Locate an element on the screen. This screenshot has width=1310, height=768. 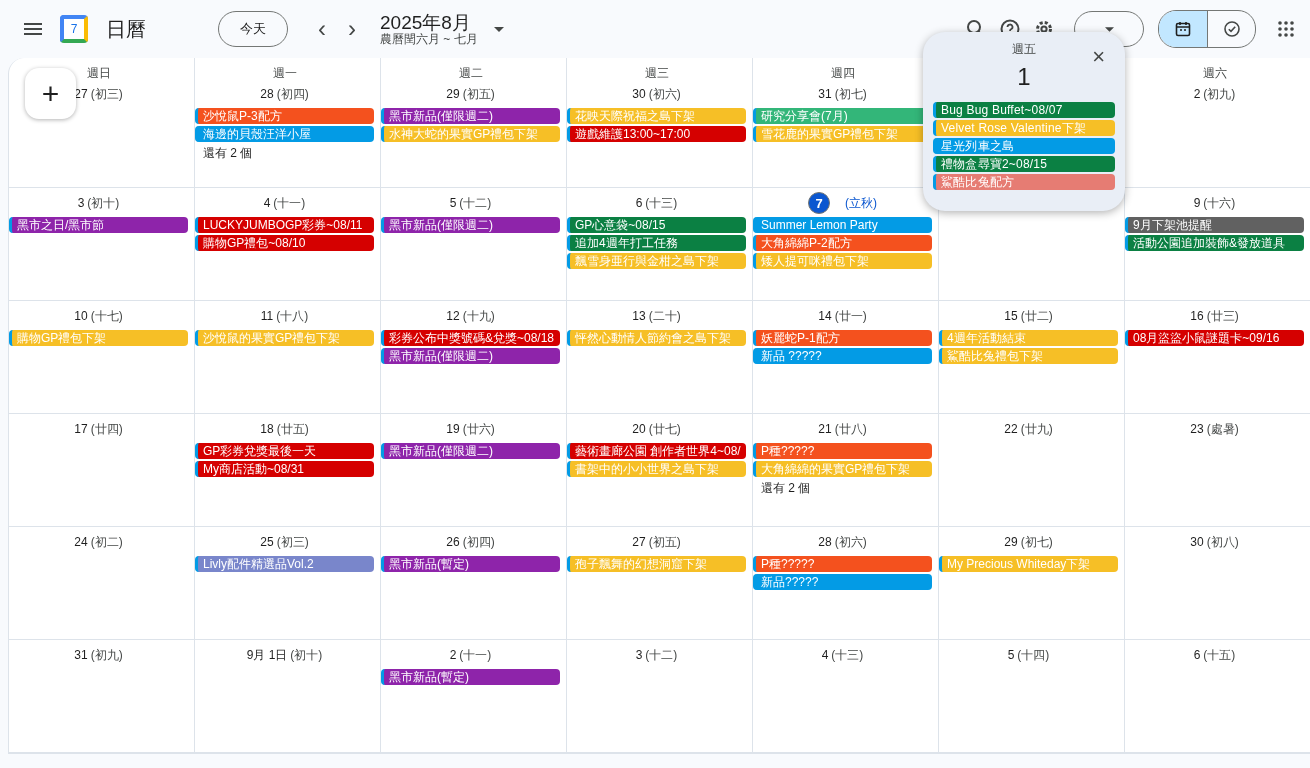
event-chip: 購物GP禮包~08/10 is located at coordinates (284, 243).